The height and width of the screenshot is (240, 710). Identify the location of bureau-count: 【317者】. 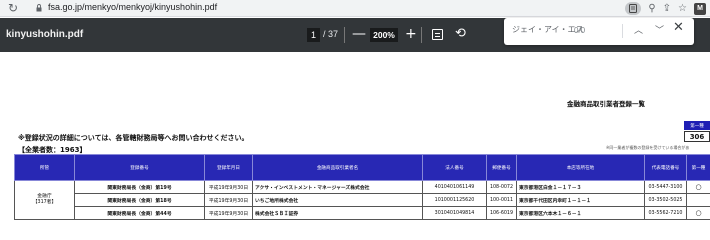
(44, 202).